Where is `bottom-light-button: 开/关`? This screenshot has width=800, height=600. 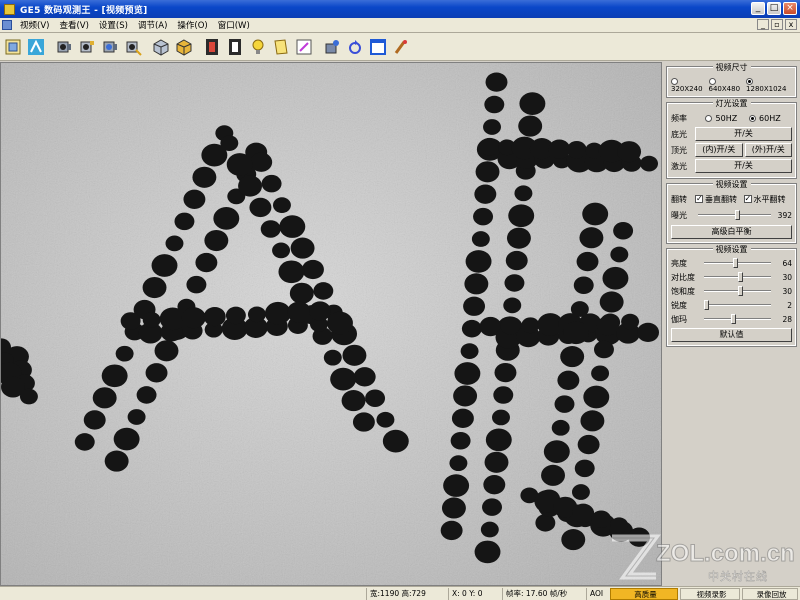 bottom-light-button: 开/关 is located at coordinates (743, 134).